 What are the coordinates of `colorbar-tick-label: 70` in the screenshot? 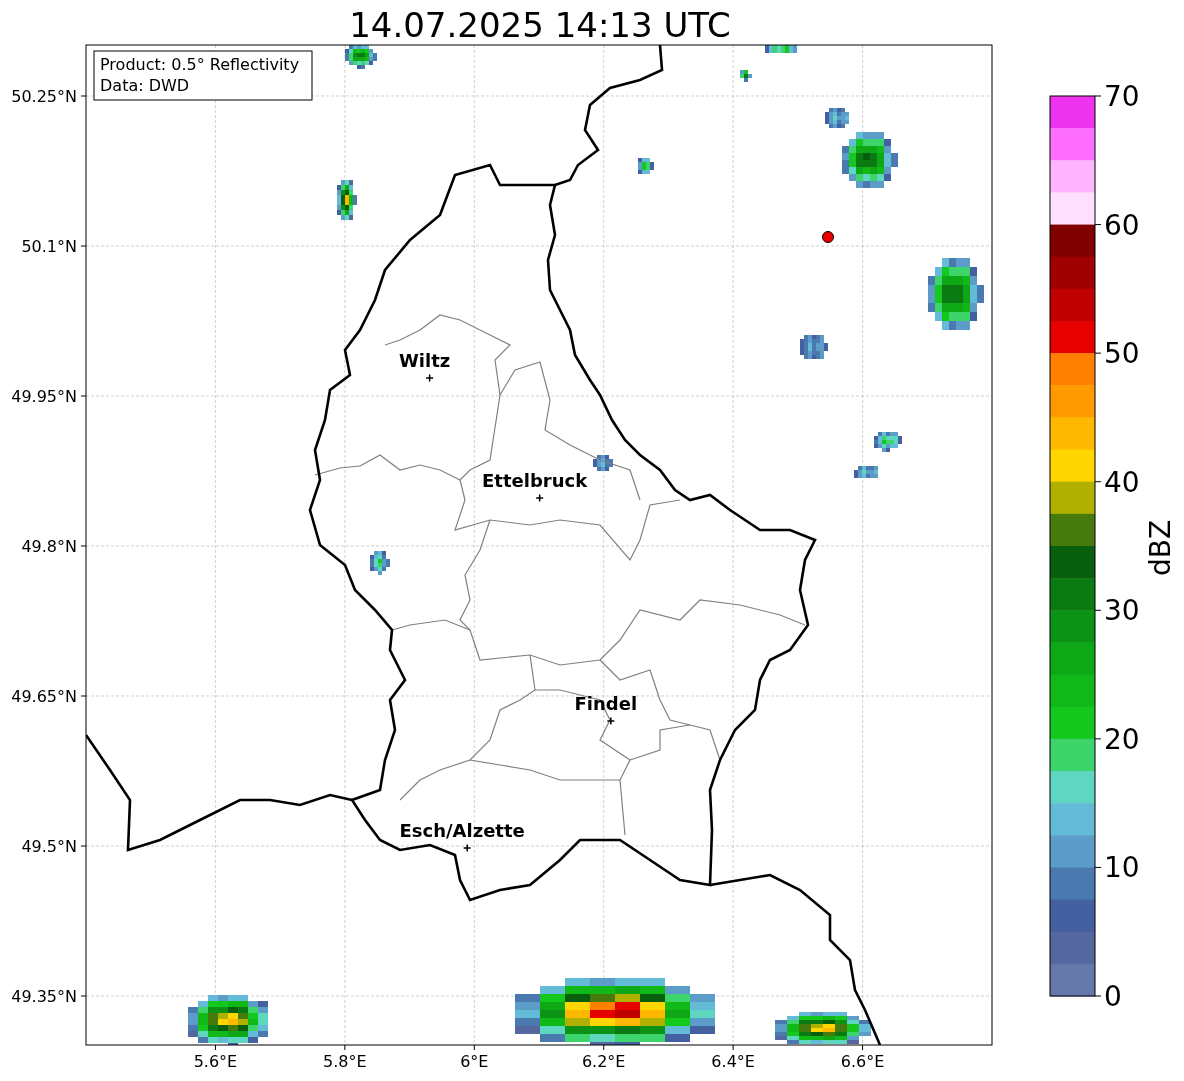 It's located at (1122, 96).